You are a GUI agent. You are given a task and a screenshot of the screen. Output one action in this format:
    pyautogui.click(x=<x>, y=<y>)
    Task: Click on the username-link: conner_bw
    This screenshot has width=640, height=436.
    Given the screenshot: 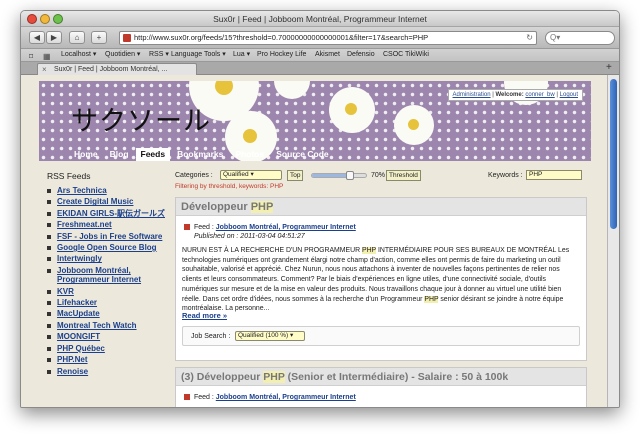 What is the action you would take?
    pyautogui.click(x=539, y=95)
    